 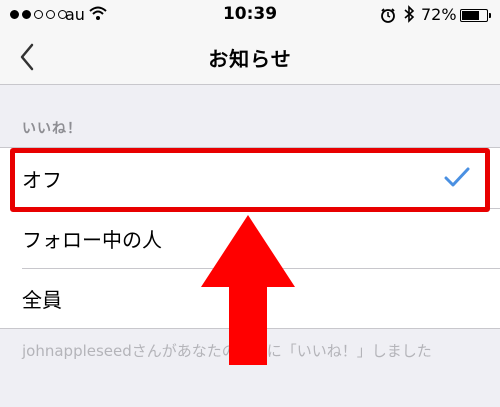 I want to click on navigation-bar: お知らせ, so click(x=250, y=57).